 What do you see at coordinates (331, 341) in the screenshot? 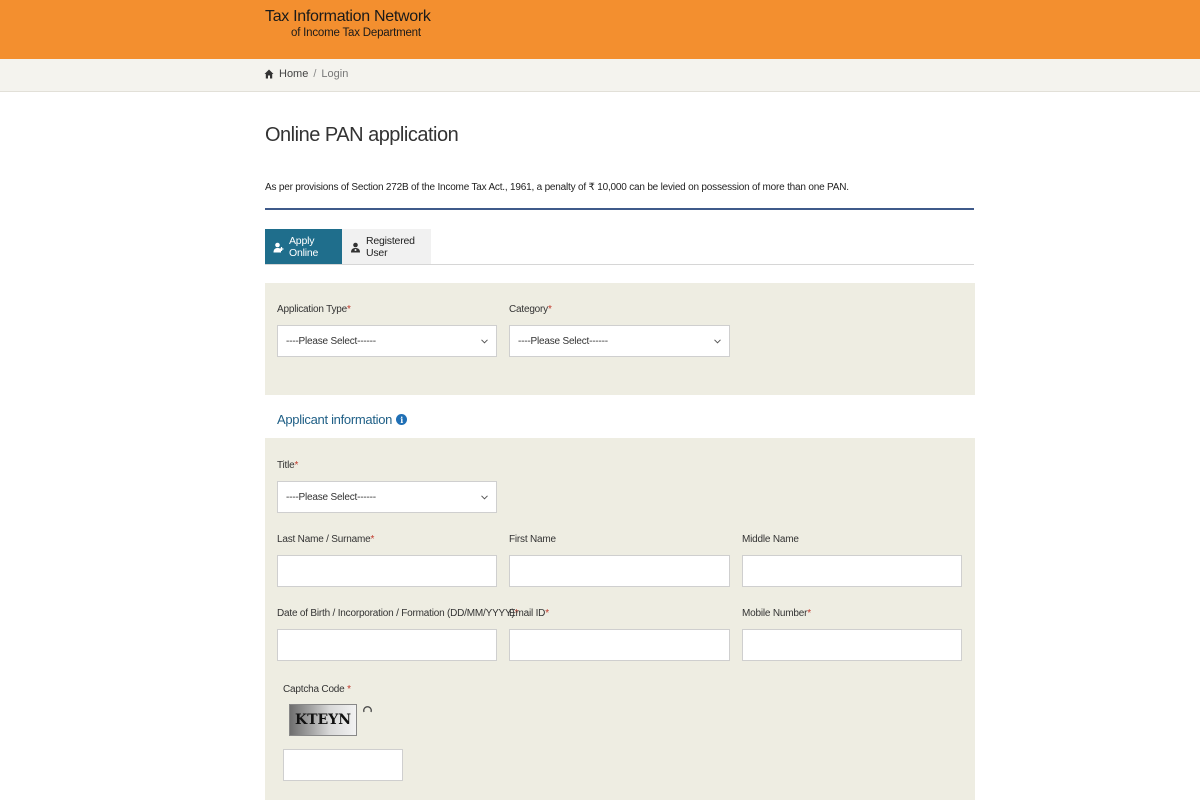
I see `application-type-value: ----Please Select------` at bounding box center [331, 341].